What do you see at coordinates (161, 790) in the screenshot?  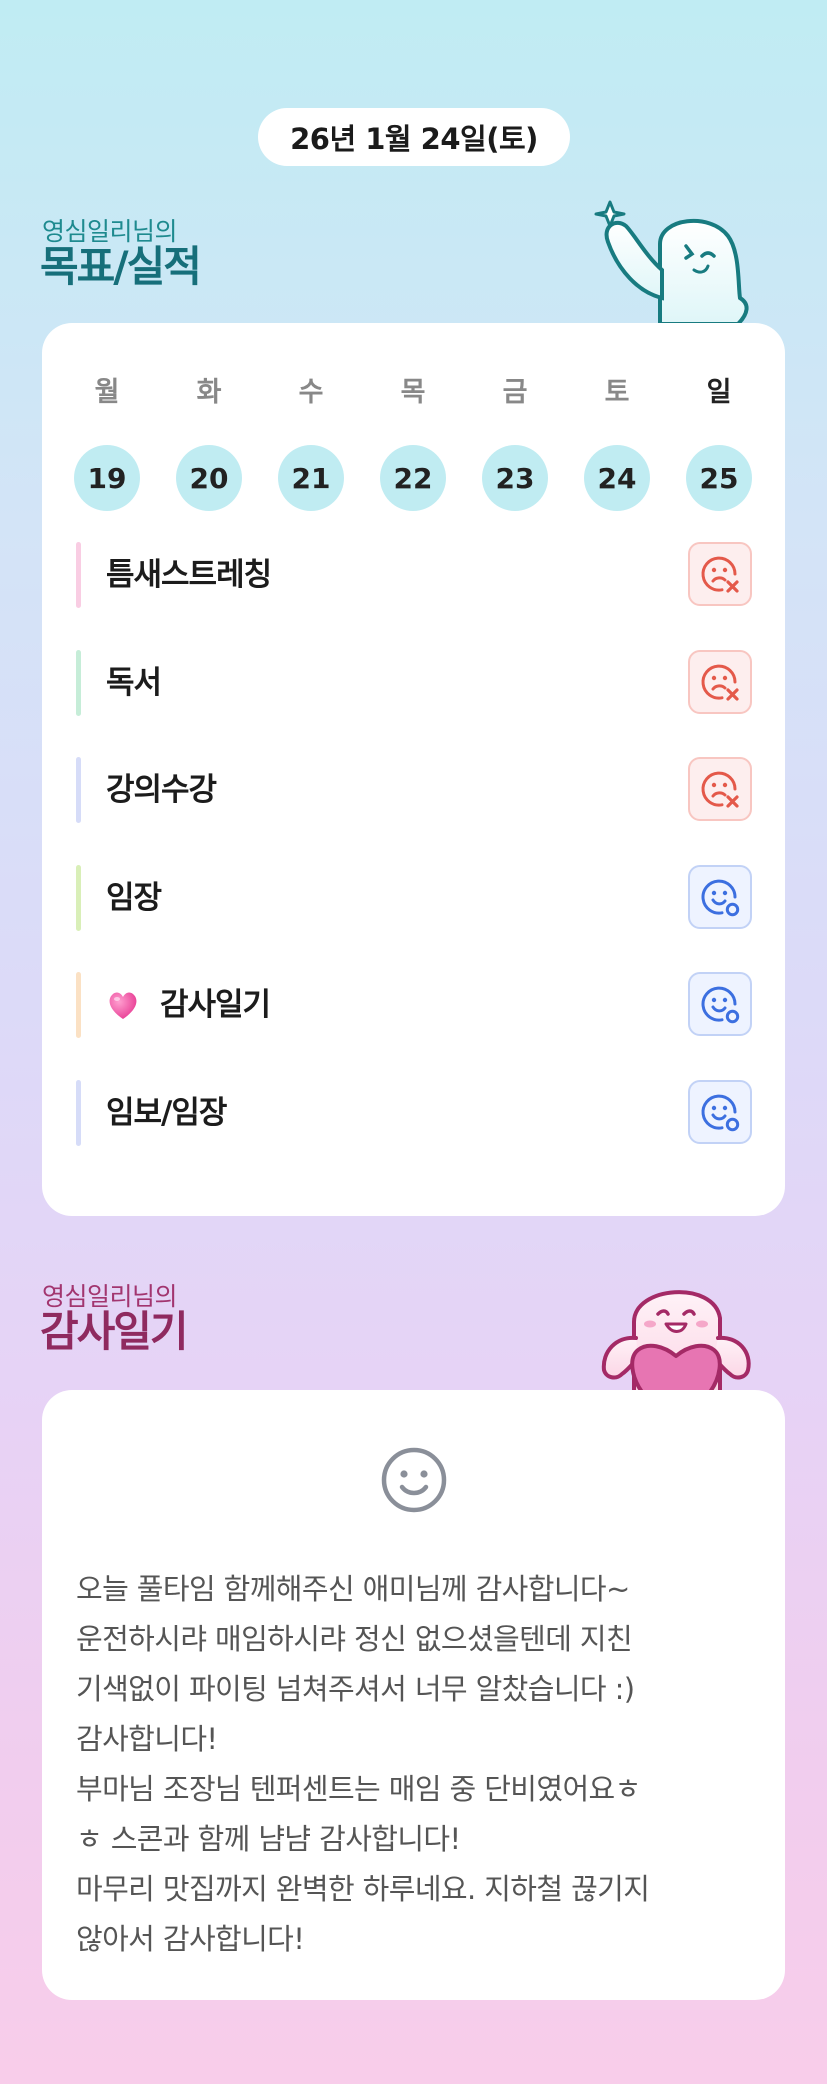 I see `goal-label: 강의수강` at bounding box center [161, 790].